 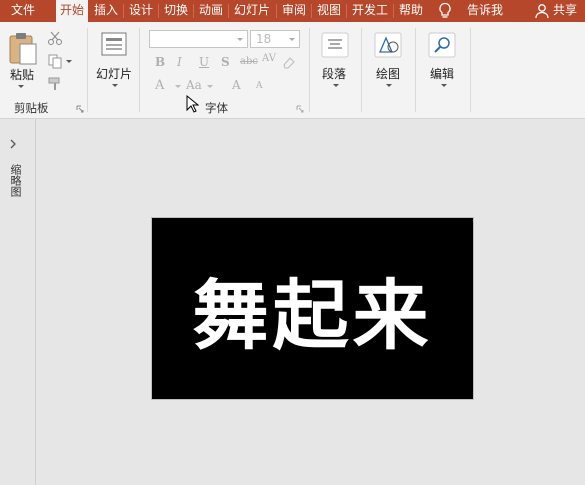 I want to click on chevron-right-icon, so click(x=13, y=144).